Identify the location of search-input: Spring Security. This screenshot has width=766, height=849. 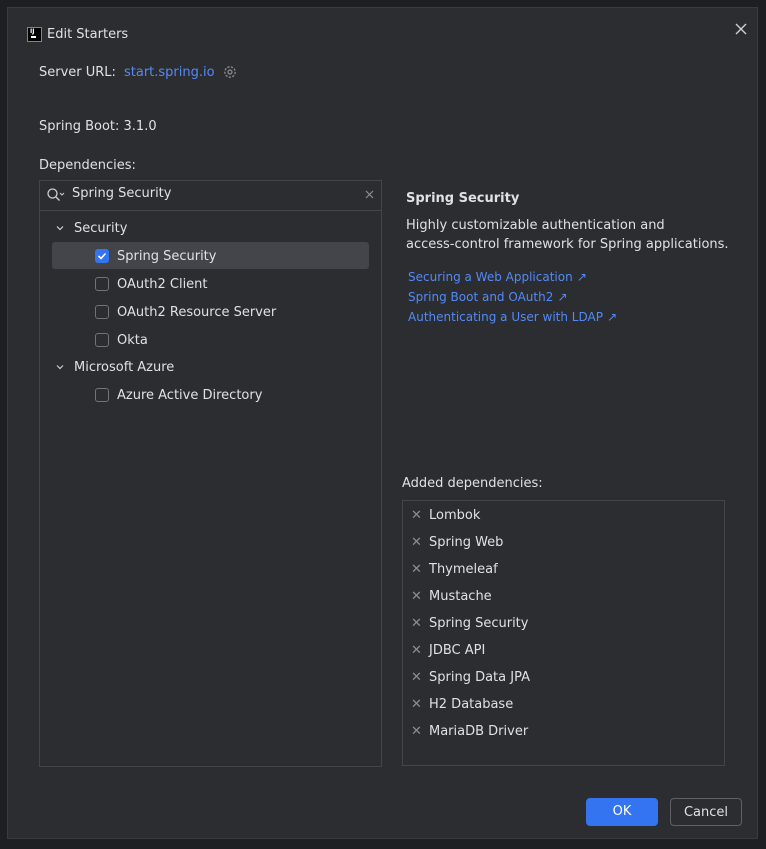
(121, 193).